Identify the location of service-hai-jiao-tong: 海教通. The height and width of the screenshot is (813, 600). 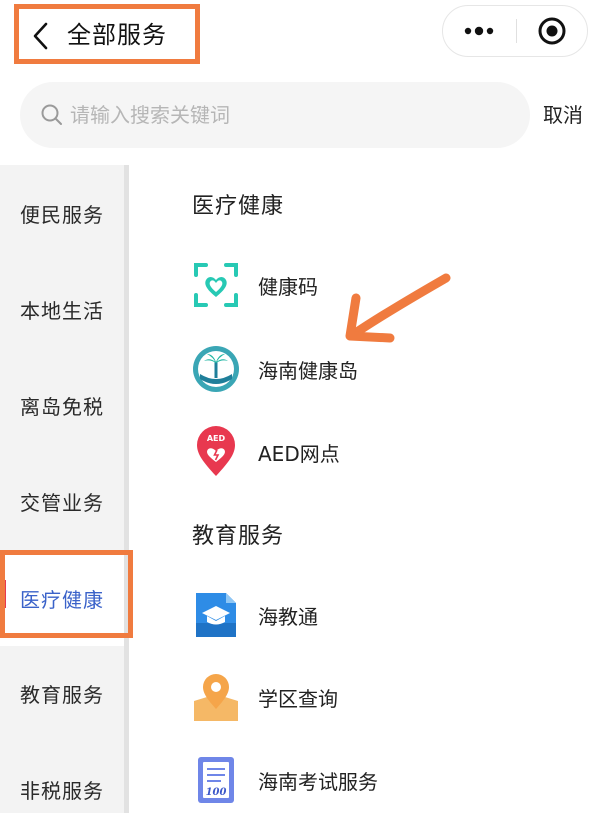
(380, 615).